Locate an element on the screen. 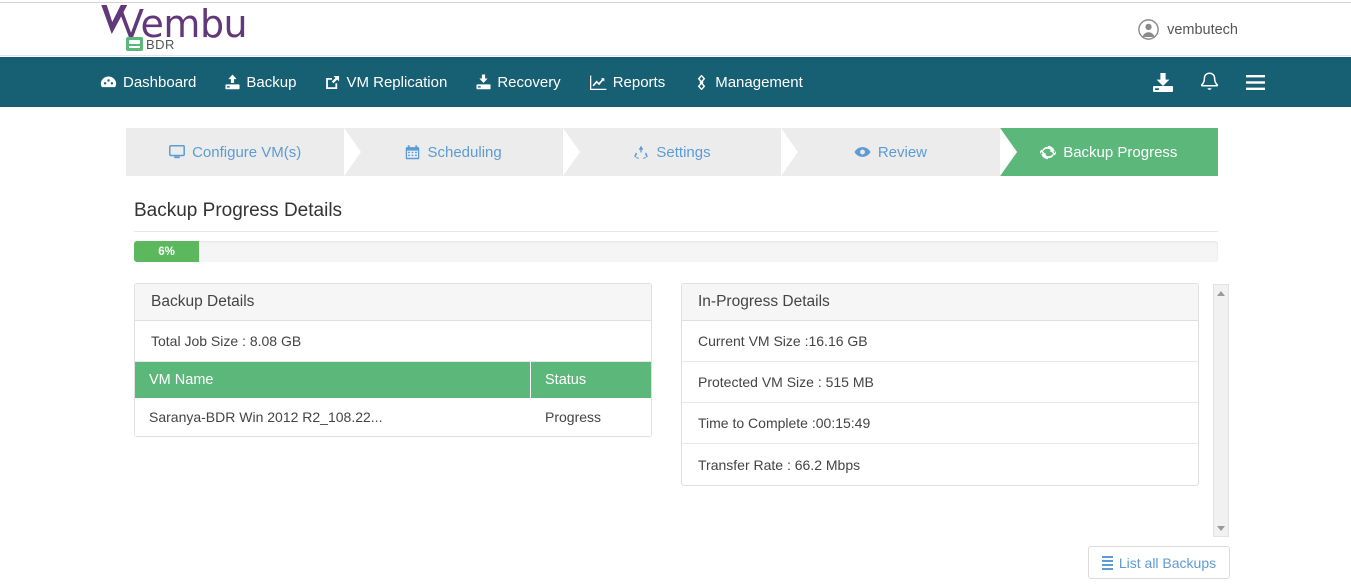  nav-item-management: Management is located at coordinates (748, 82).